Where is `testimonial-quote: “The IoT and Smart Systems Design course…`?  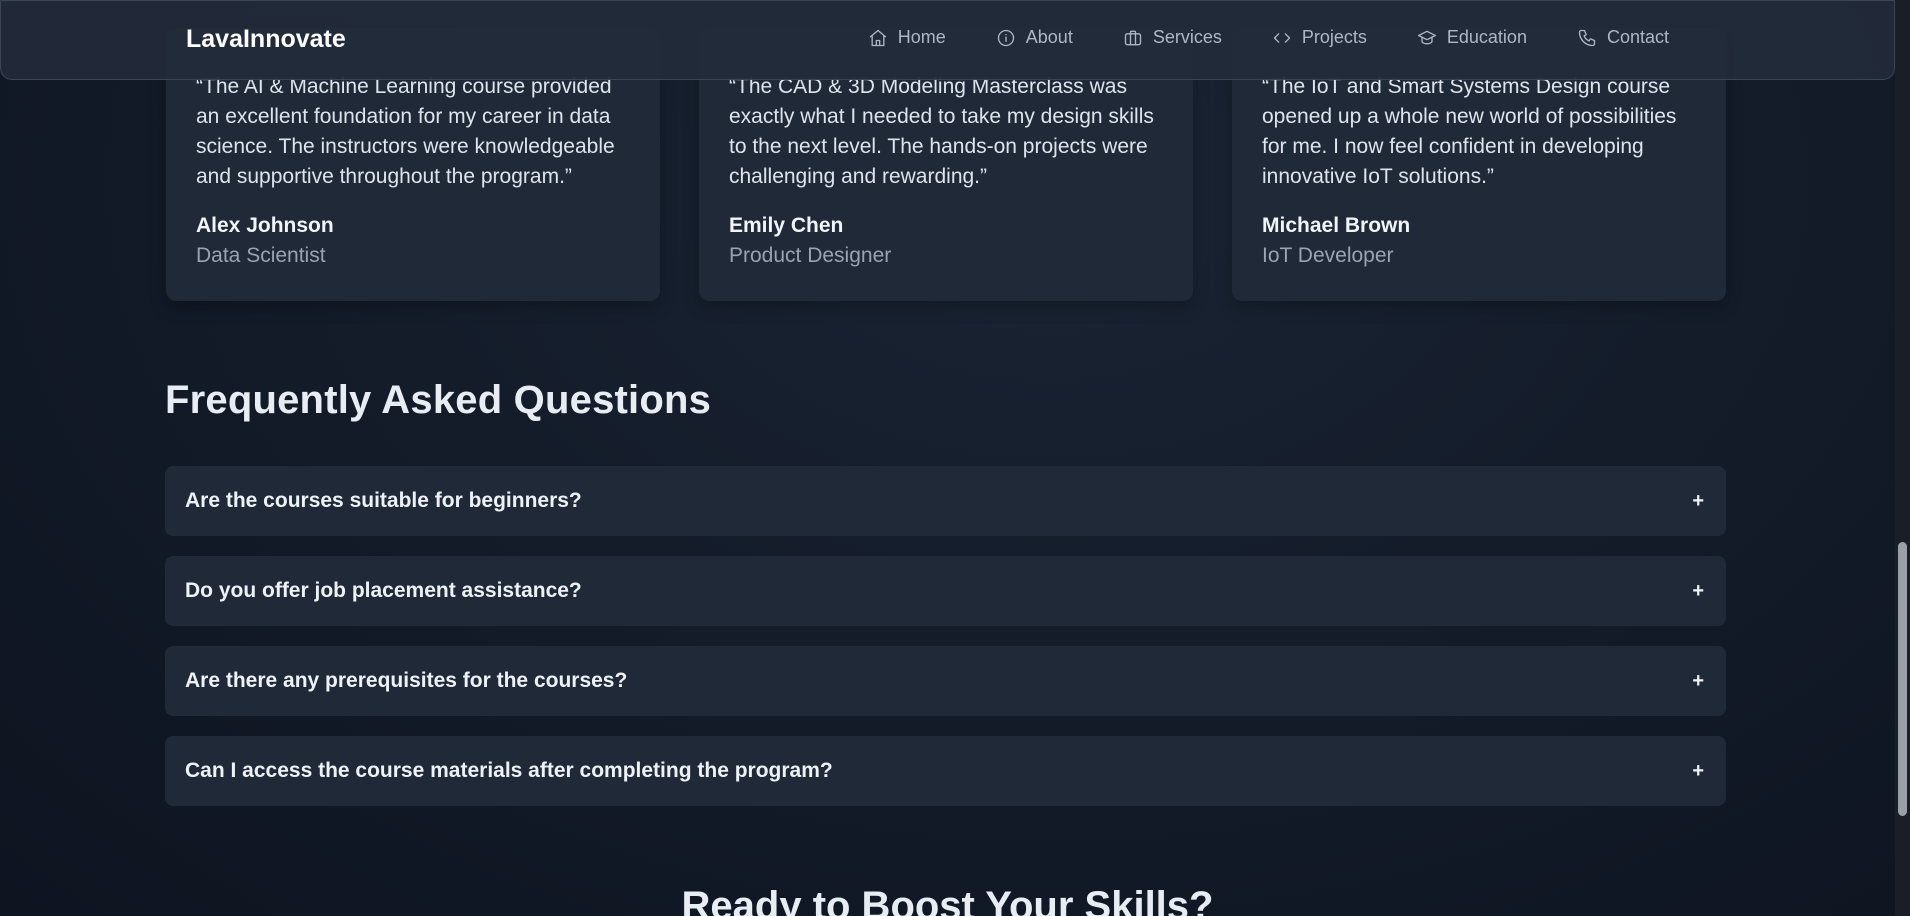
testimonial-quote: “The IoT and Smart Systems Design course… is located at coordinates (1469, 131).